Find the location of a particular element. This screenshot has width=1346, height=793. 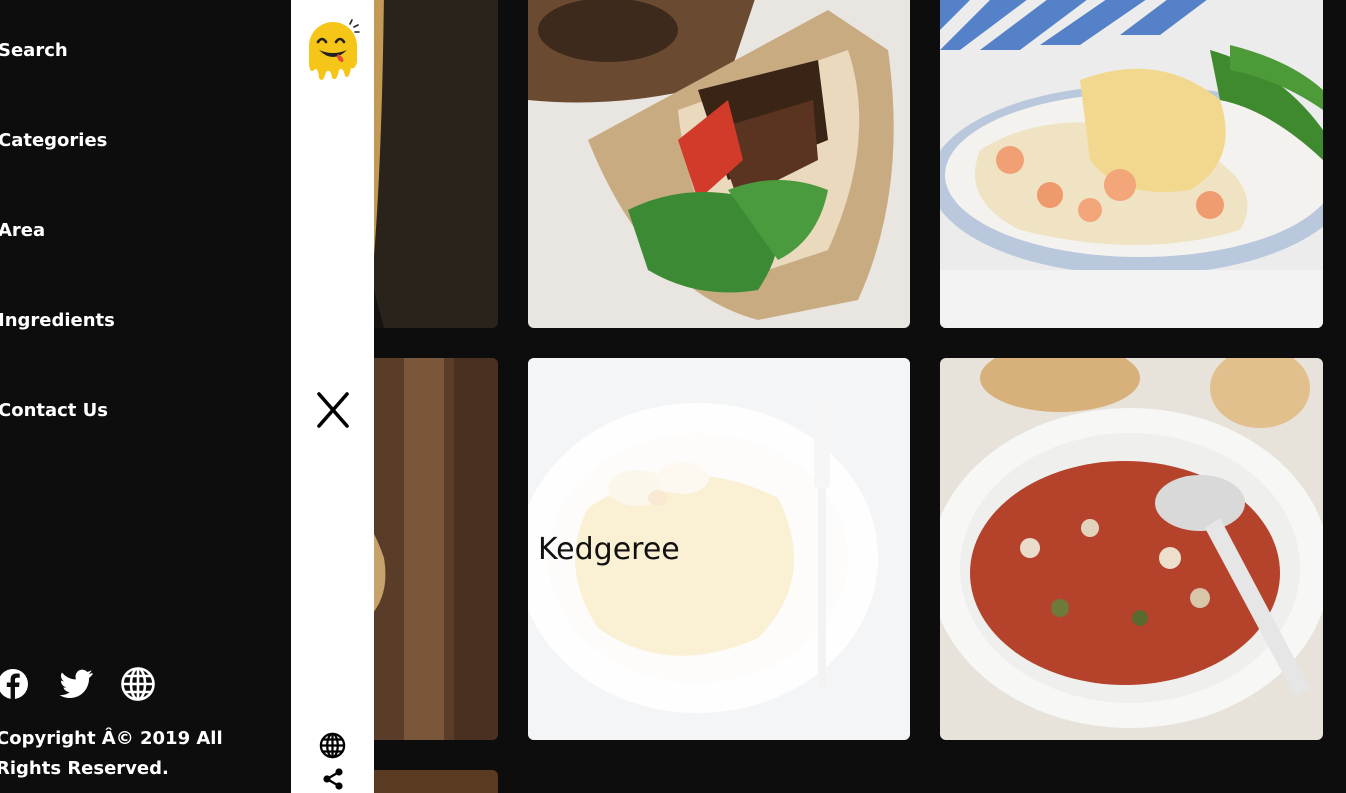

sidebar-toggle-strip is located at coordinates (332, 396).